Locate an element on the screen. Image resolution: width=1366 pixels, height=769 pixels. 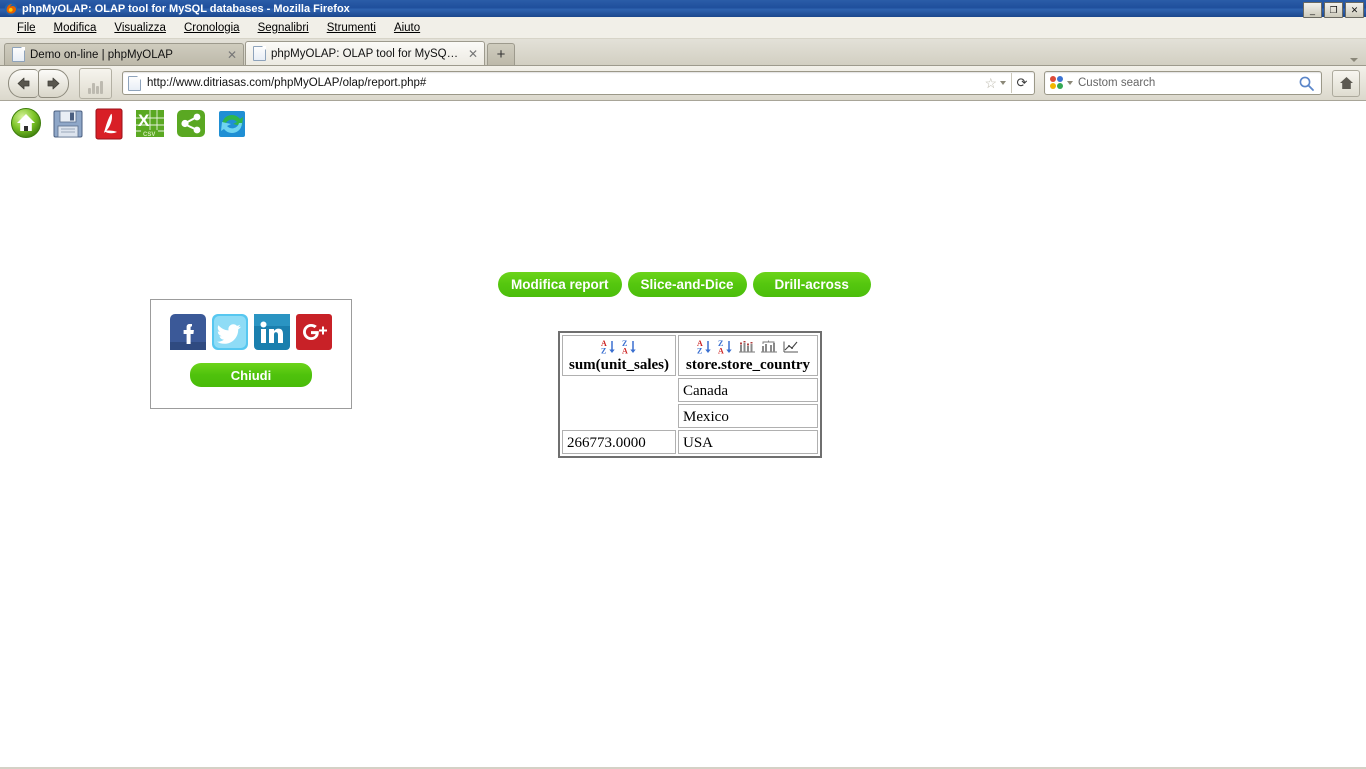
nav-arrows is located at coordinates (38, 83).